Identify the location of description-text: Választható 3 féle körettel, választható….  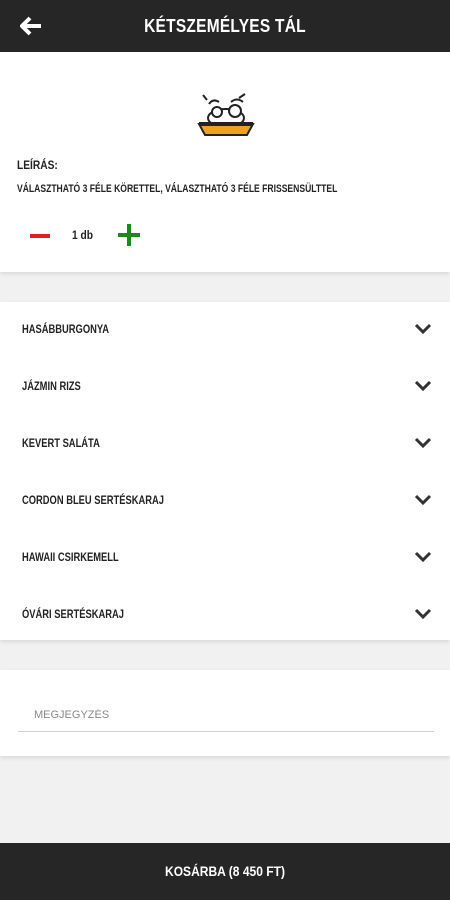
(177, 189).